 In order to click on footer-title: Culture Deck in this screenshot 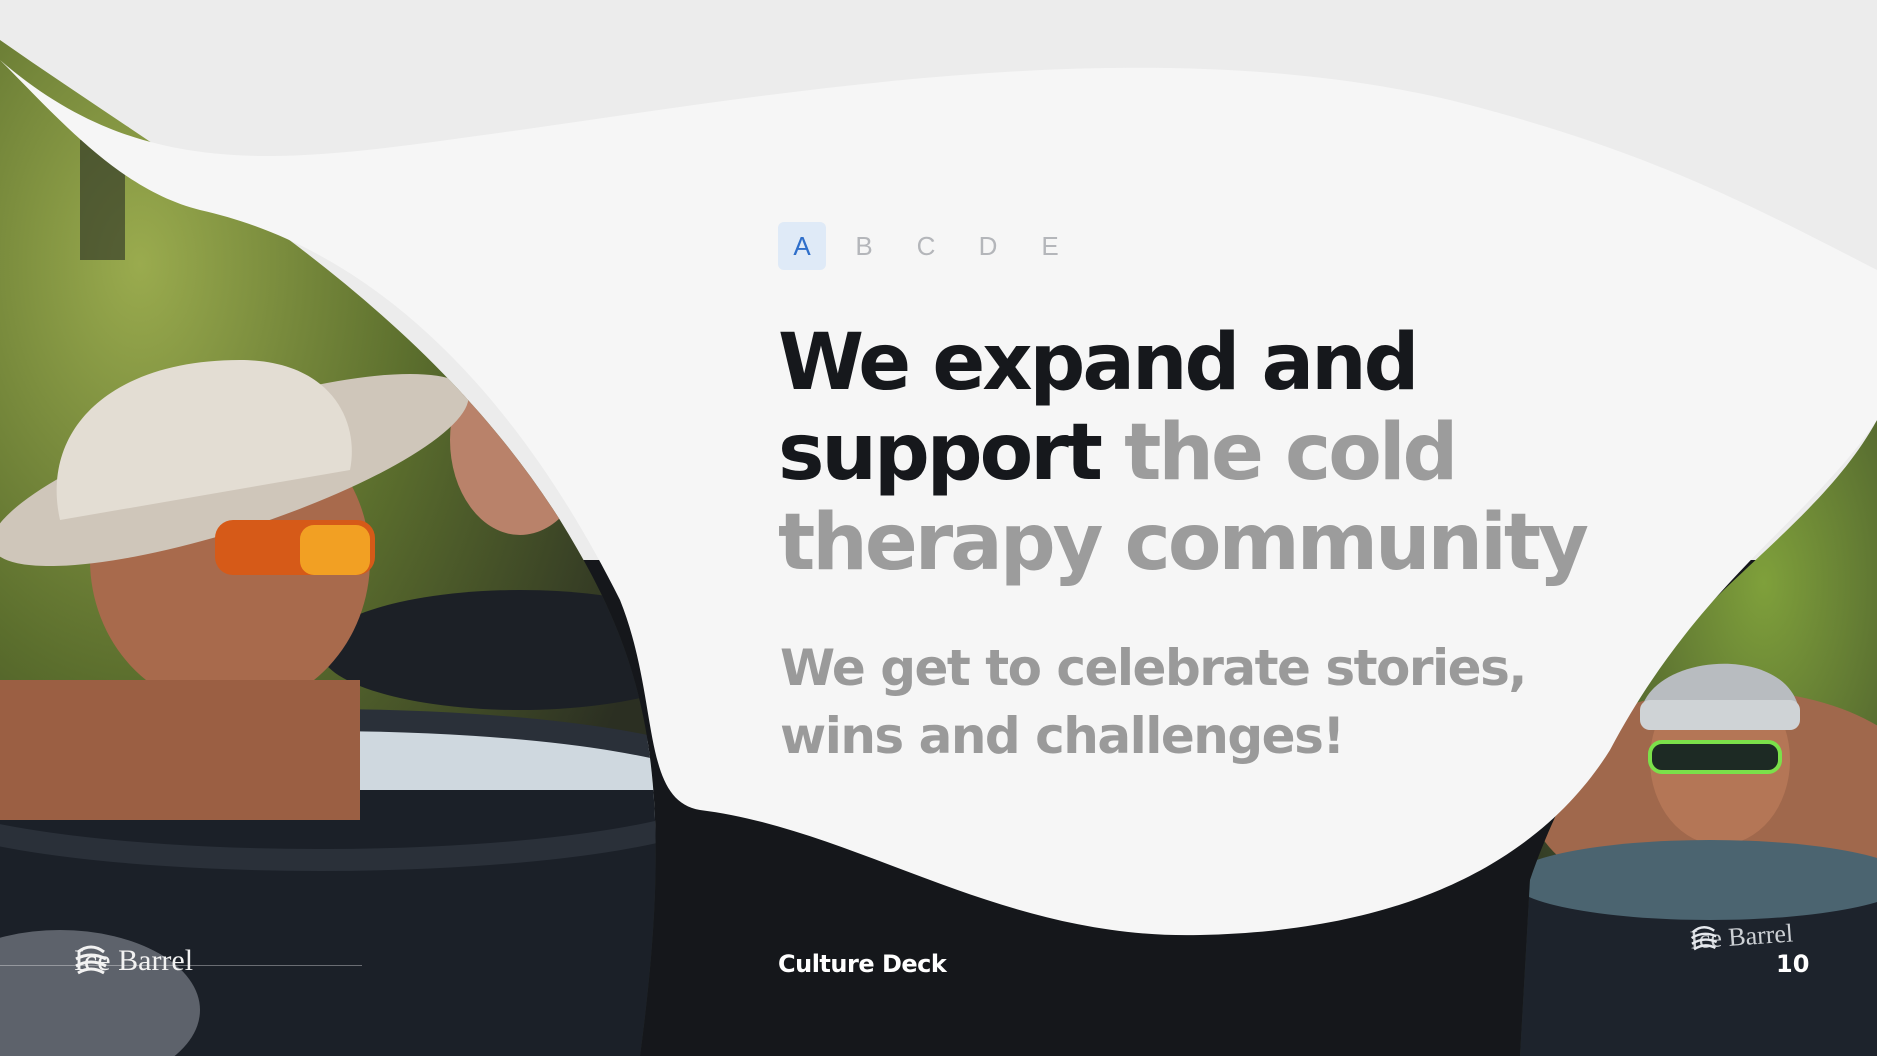, I will do `click(862, 964)`.